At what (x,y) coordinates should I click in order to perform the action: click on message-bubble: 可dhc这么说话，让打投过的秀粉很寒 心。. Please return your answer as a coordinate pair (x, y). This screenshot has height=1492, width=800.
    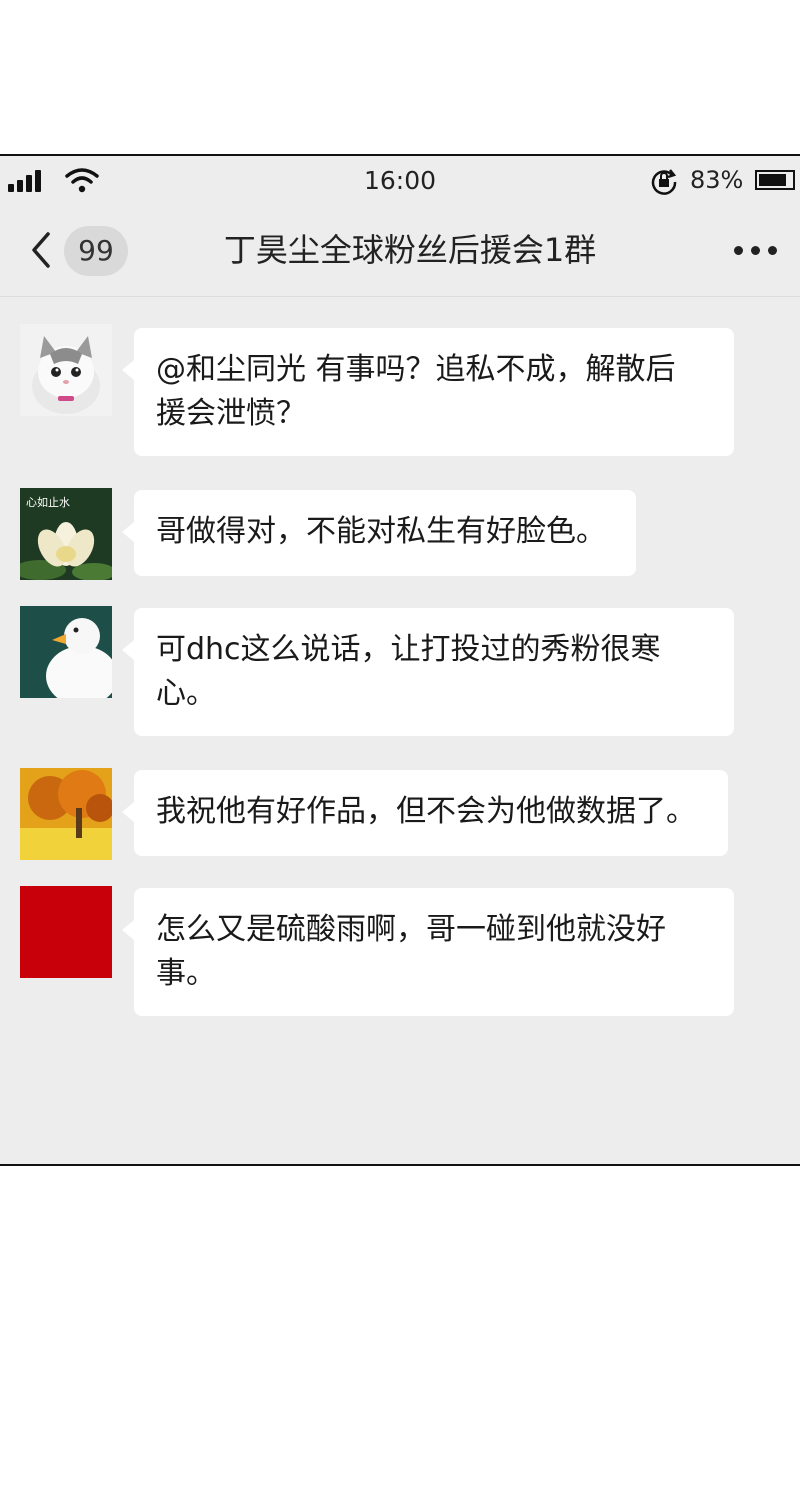
    Looking at the image, I should click on (428, 672).